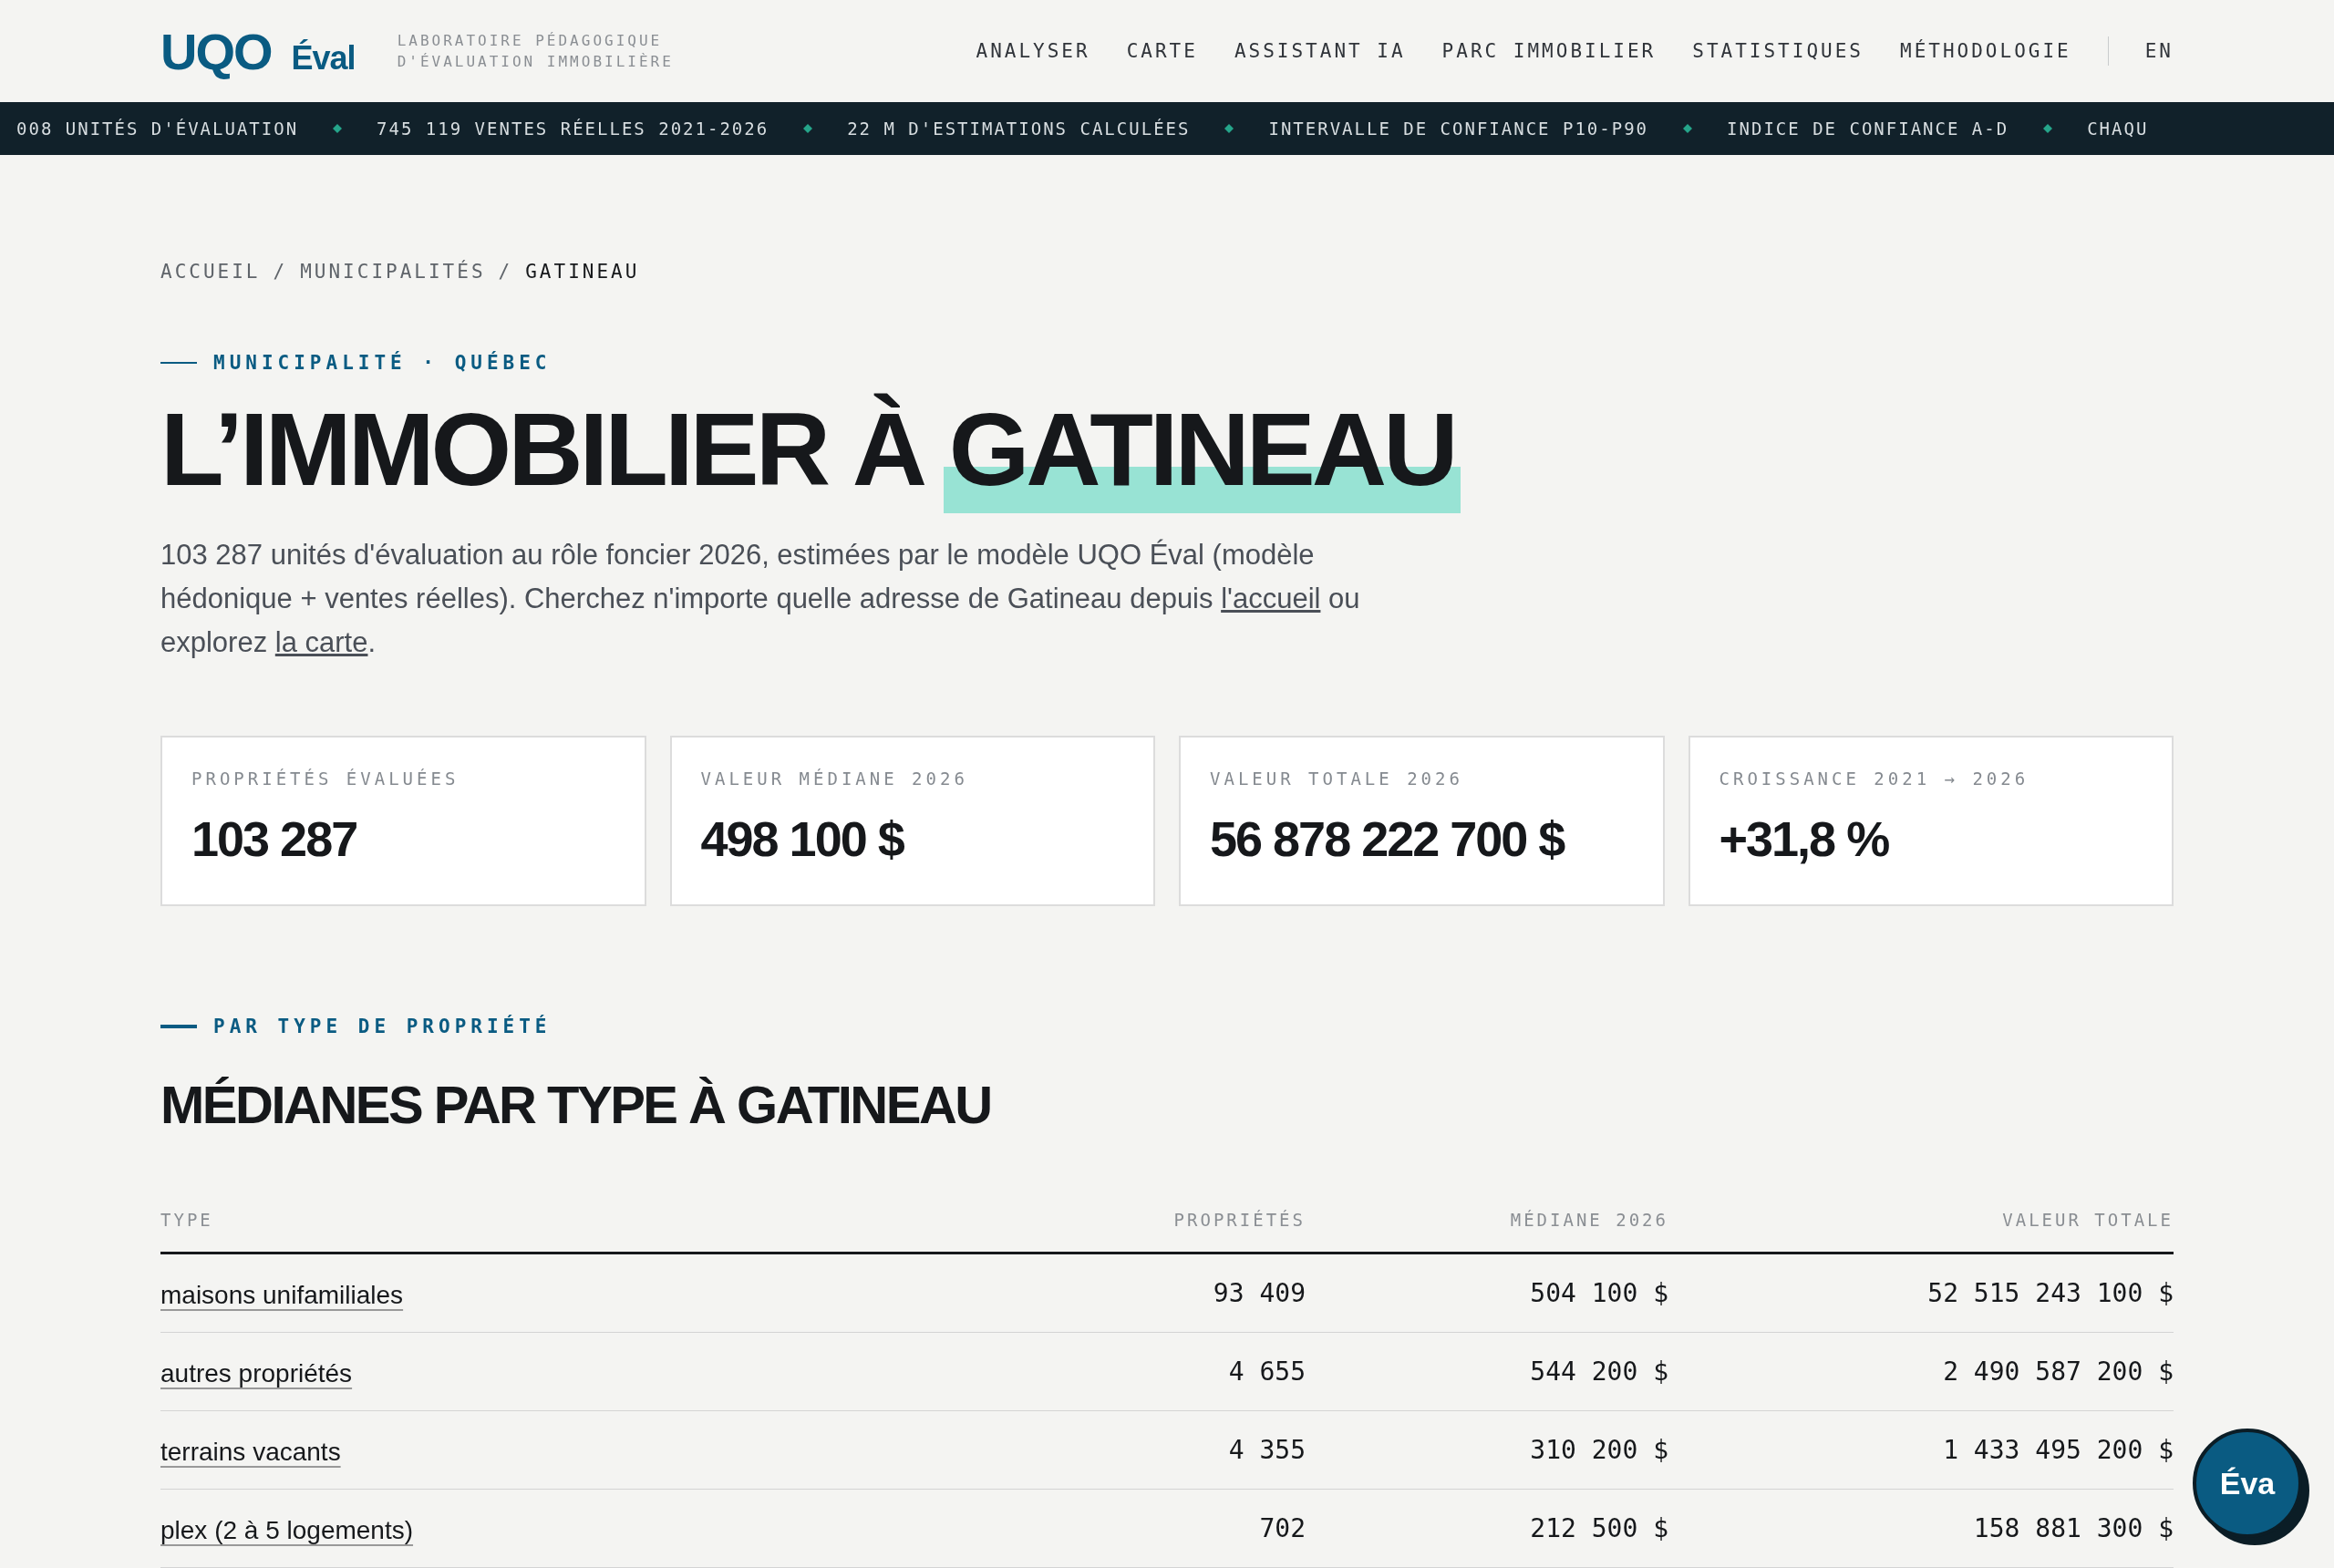 The image size is (2334, 1568). I want to click on breadcrumb-link: GATINEAU, so click(582, 272).